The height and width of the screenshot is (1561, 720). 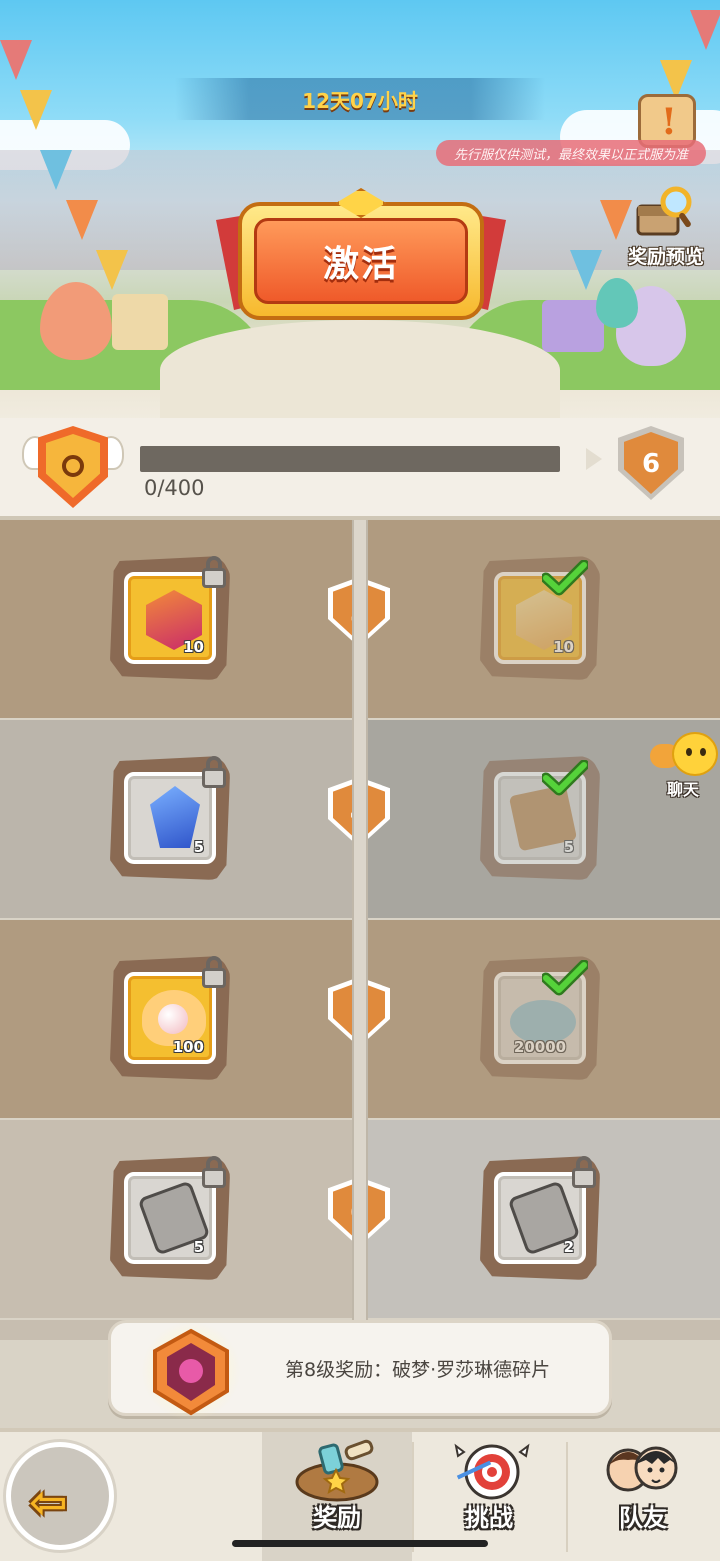 What do you see at coordinates (360, 264) in the screenshot?
I see `activate-label: 激活` at bounding box center [360, 264].